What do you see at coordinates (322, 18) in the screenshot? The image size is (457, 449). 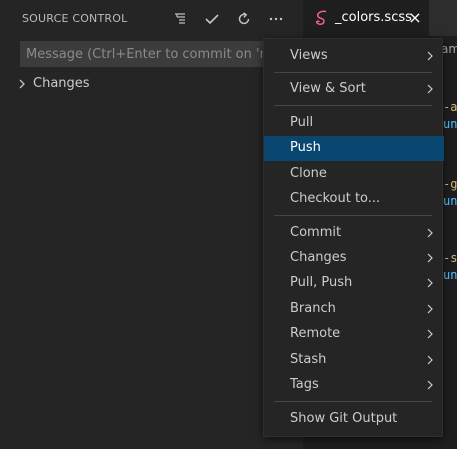 I see `scss-file-icon` at bounding box center [322, 18].